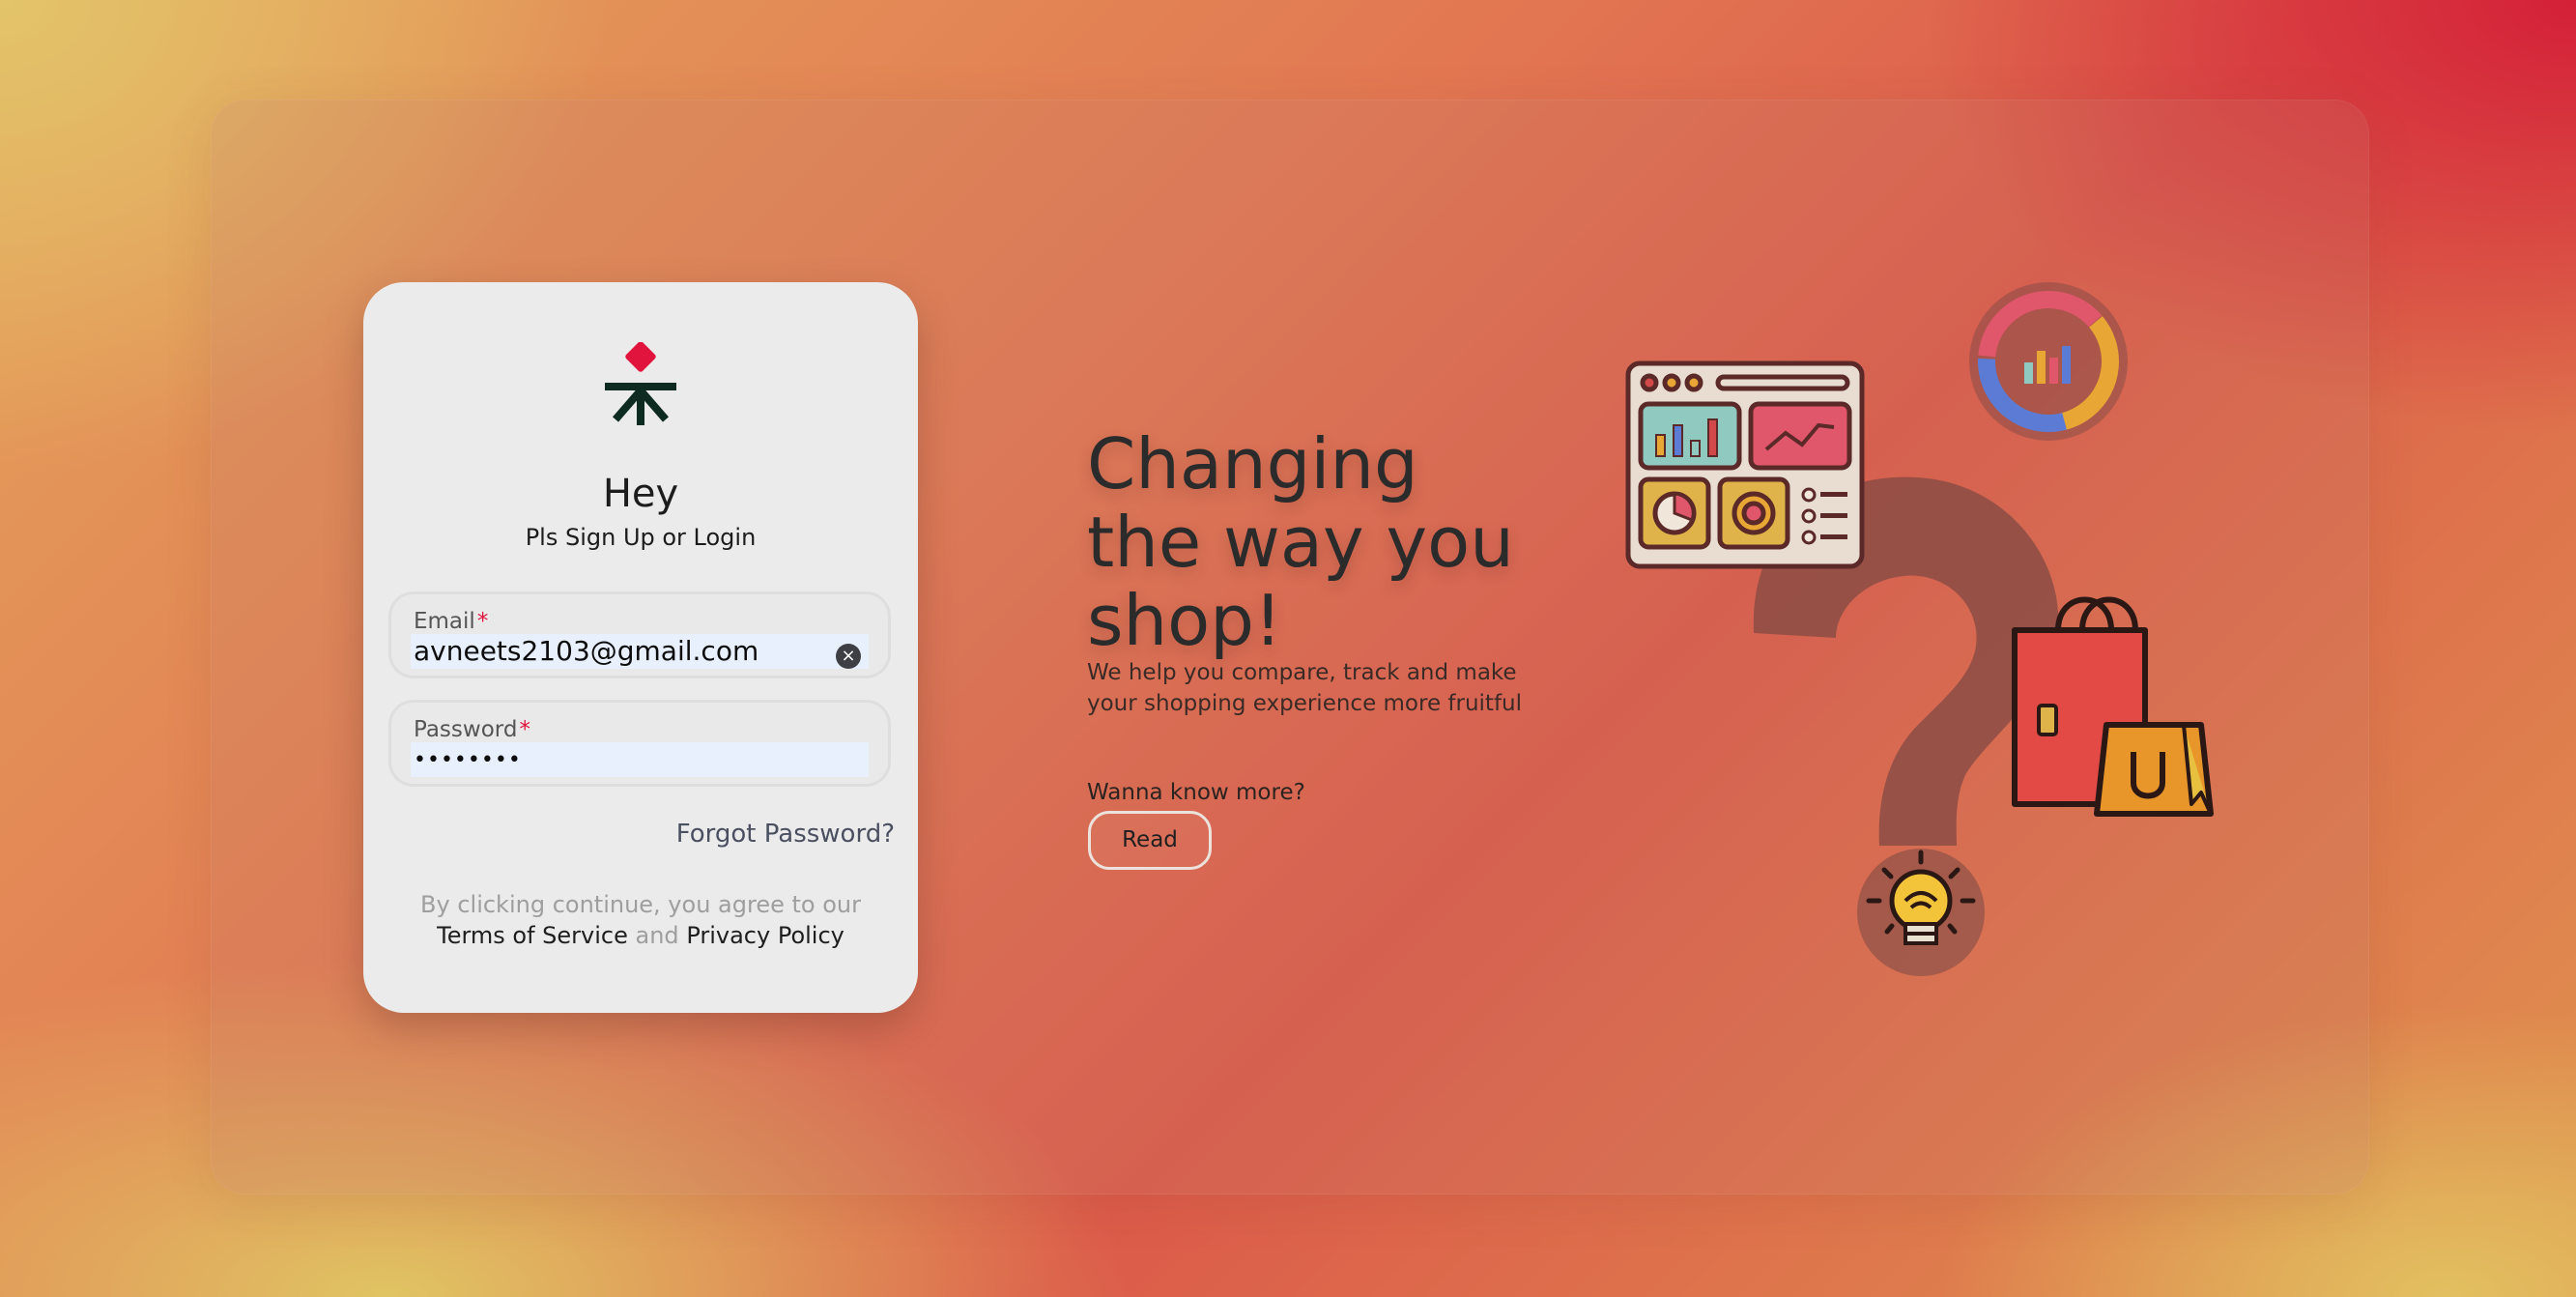 This screenshot has height=1297, width=2576. I want to click on logo-icon, so click(640, 383).